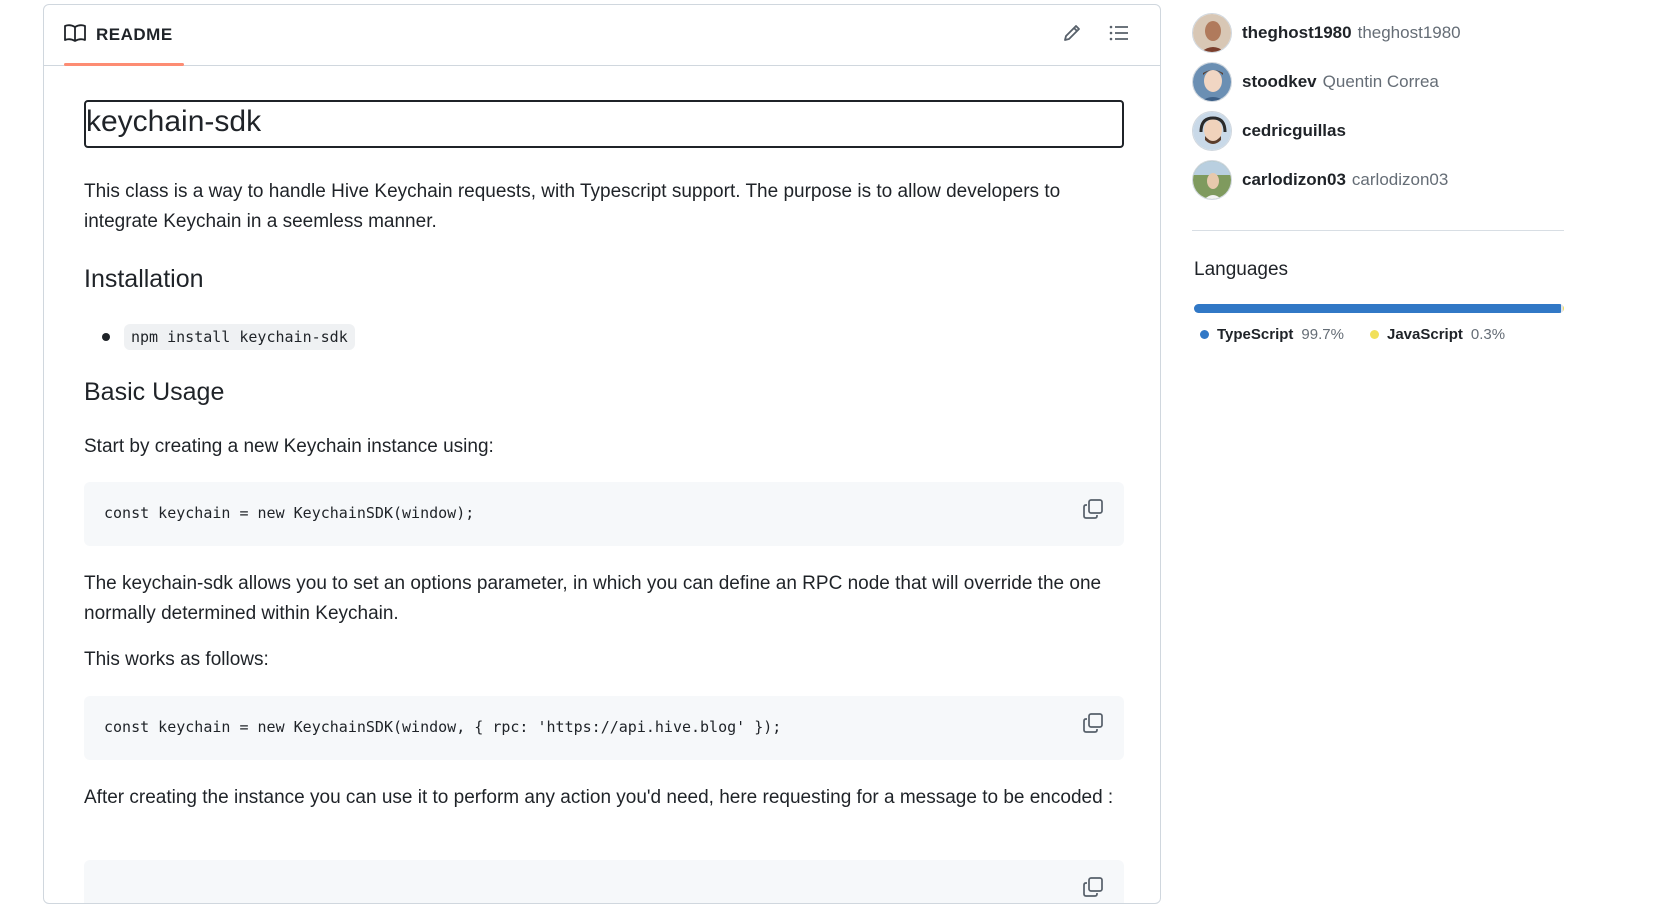  I want to click on contributor-login: carlodizon03, so click(1294, 179).